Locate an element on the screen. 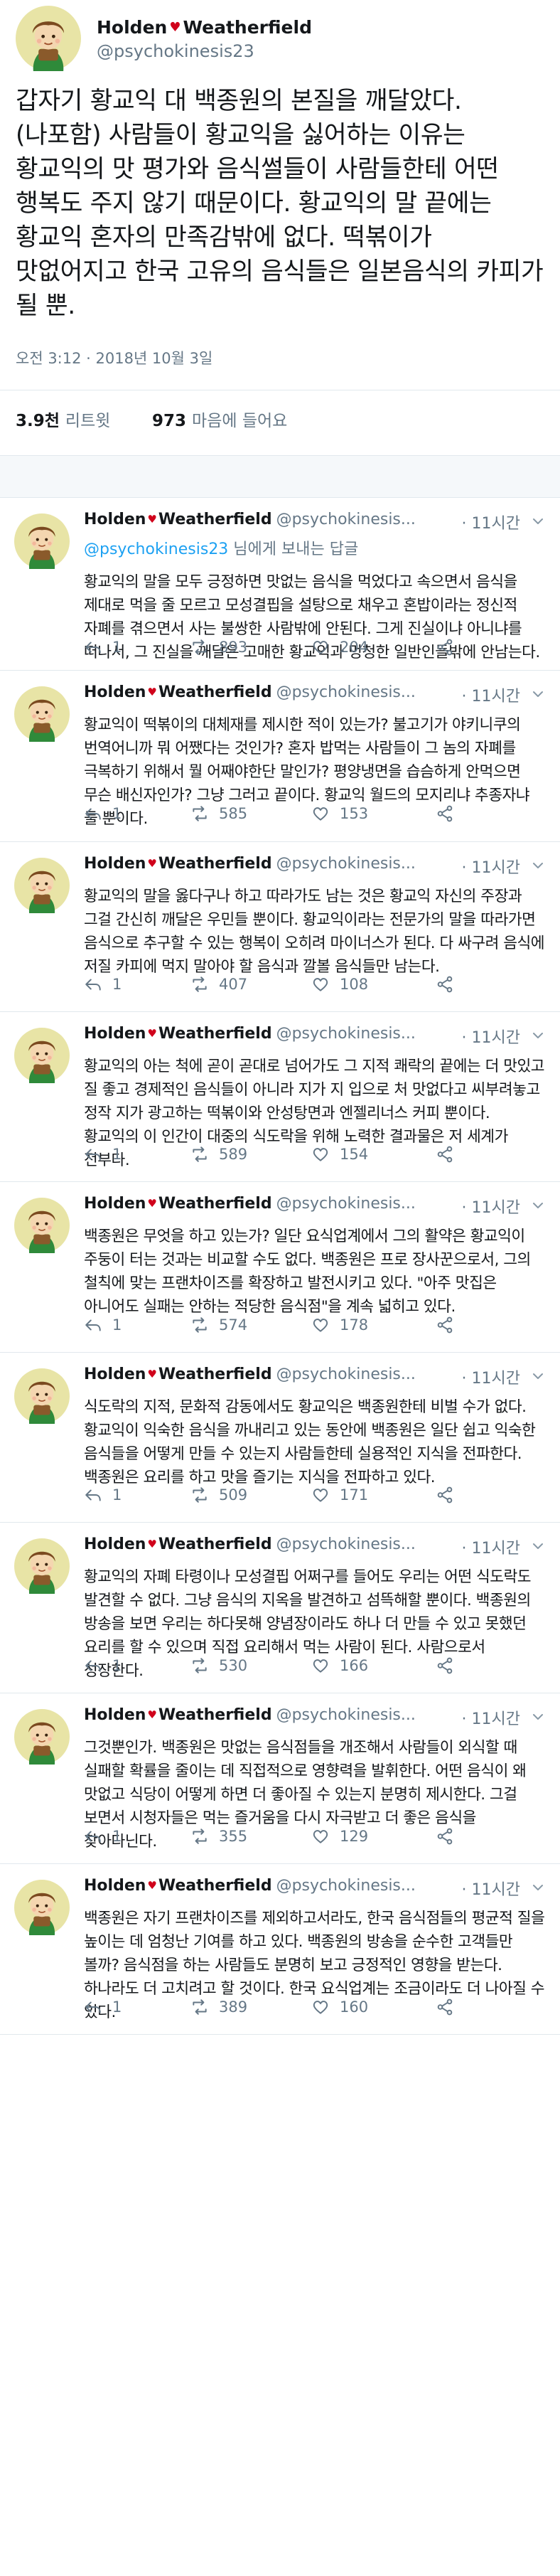 Image resolution: width=560 pixels, height=2576 pixels. like-button: 171 is located at coordinates (339, 1495).